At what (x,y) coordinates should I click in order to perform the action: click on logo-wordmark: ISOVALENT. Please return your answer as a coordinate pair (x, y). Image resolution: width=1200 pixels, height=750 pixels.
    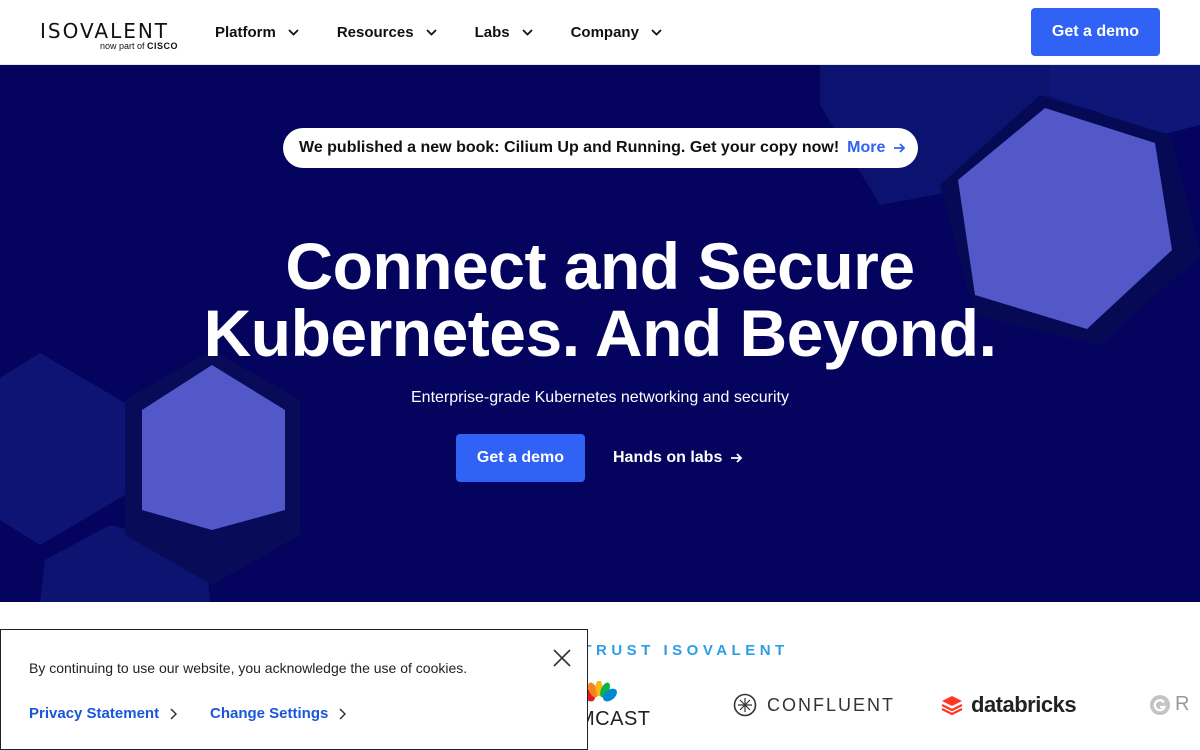
    Looking at the image, I should click on (105, 31).